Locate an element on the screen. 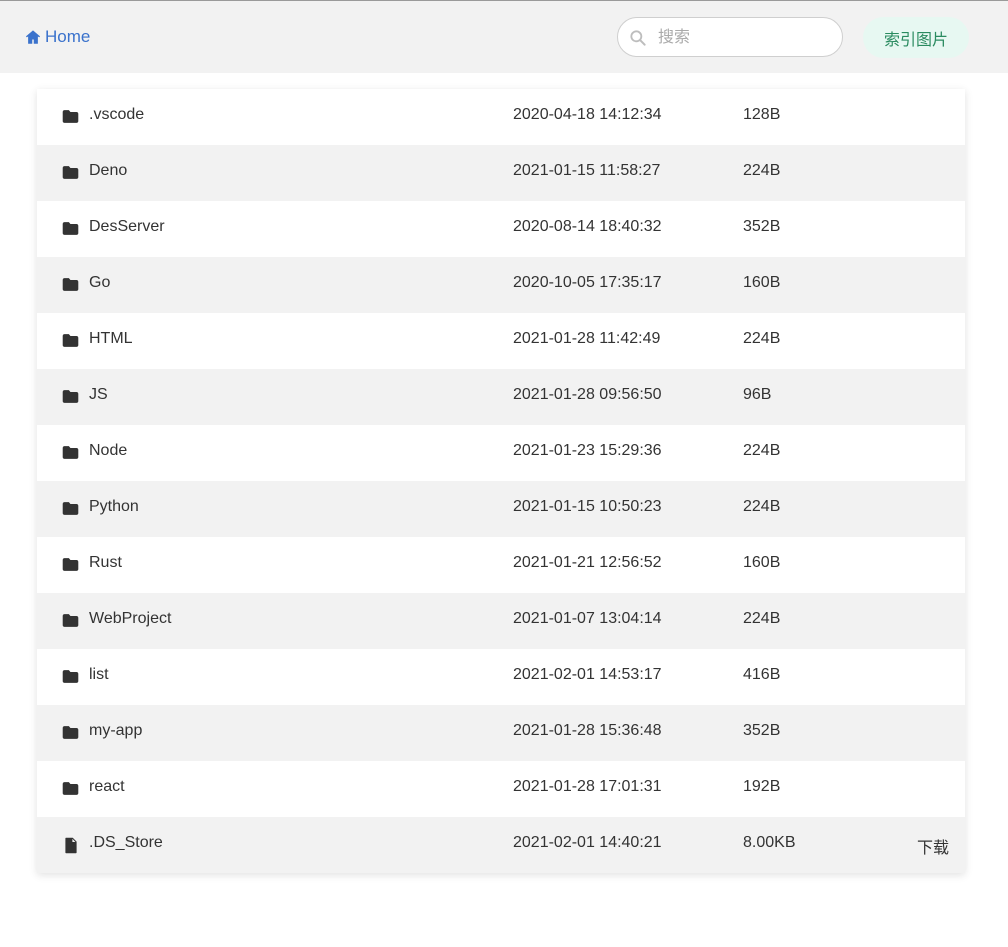  modified-date: 2021-01-15 10:50:23 is located at coordinates (587, 506).